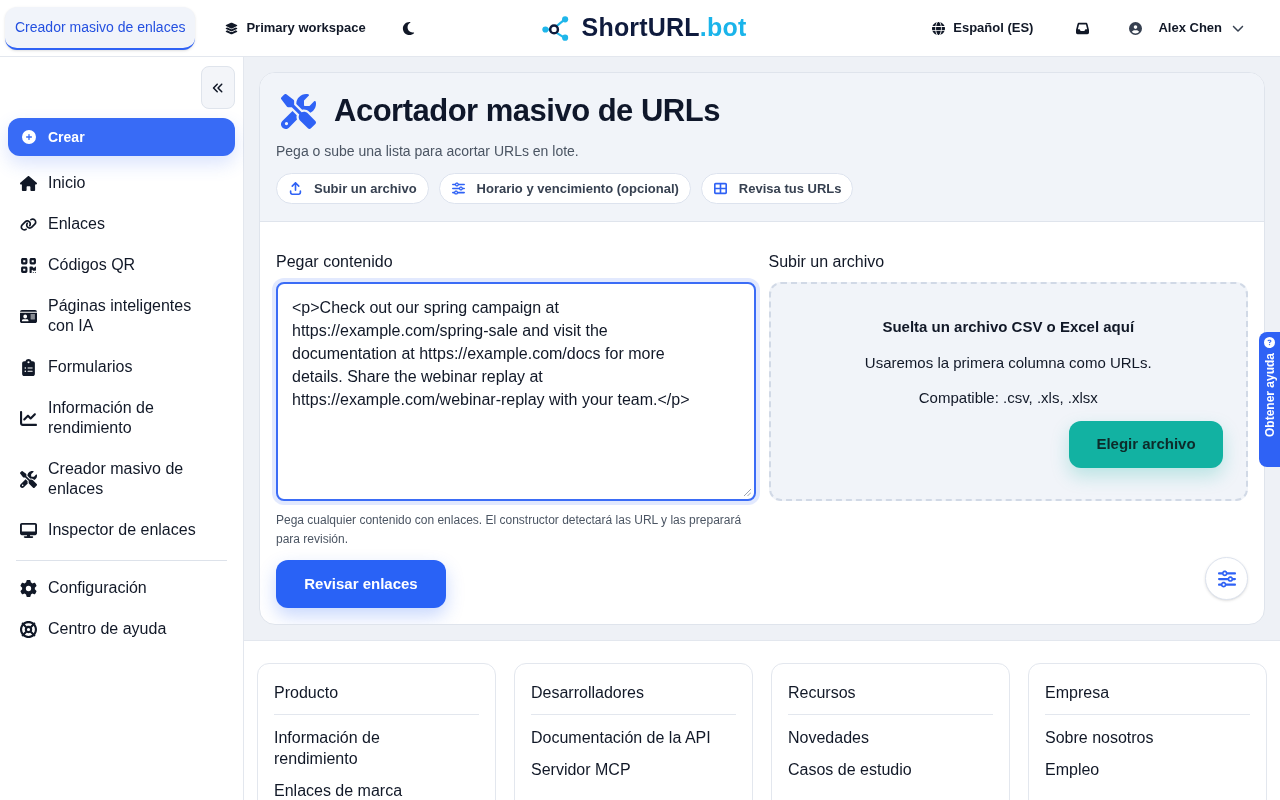  What do you see at coordinates (777, 188) in the screenshot?
I see `step-pill: Revisa tus URLs` at bounding box center [777, 188].